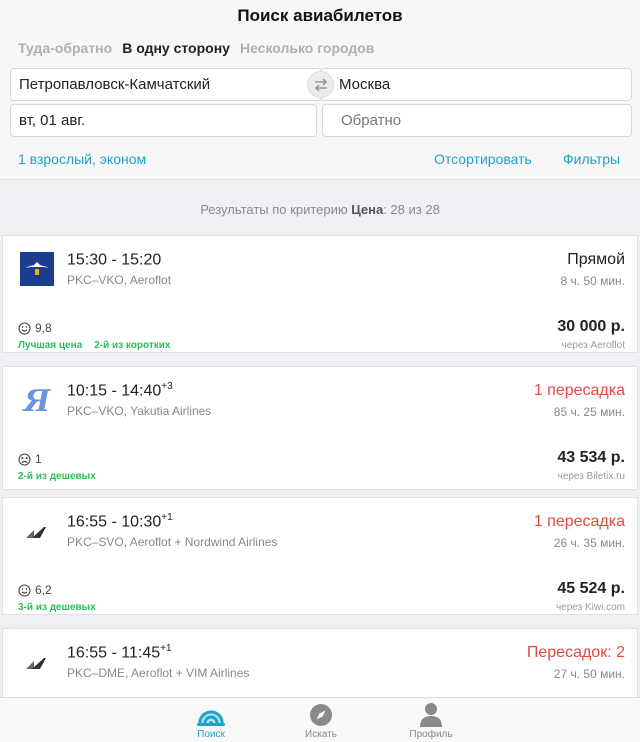 The image size is (640, 742). What do you see at coordinates (575, 652) in the screenshot?
I see `stops-label: Пересадок: 2` at bounding box center [575, 652].